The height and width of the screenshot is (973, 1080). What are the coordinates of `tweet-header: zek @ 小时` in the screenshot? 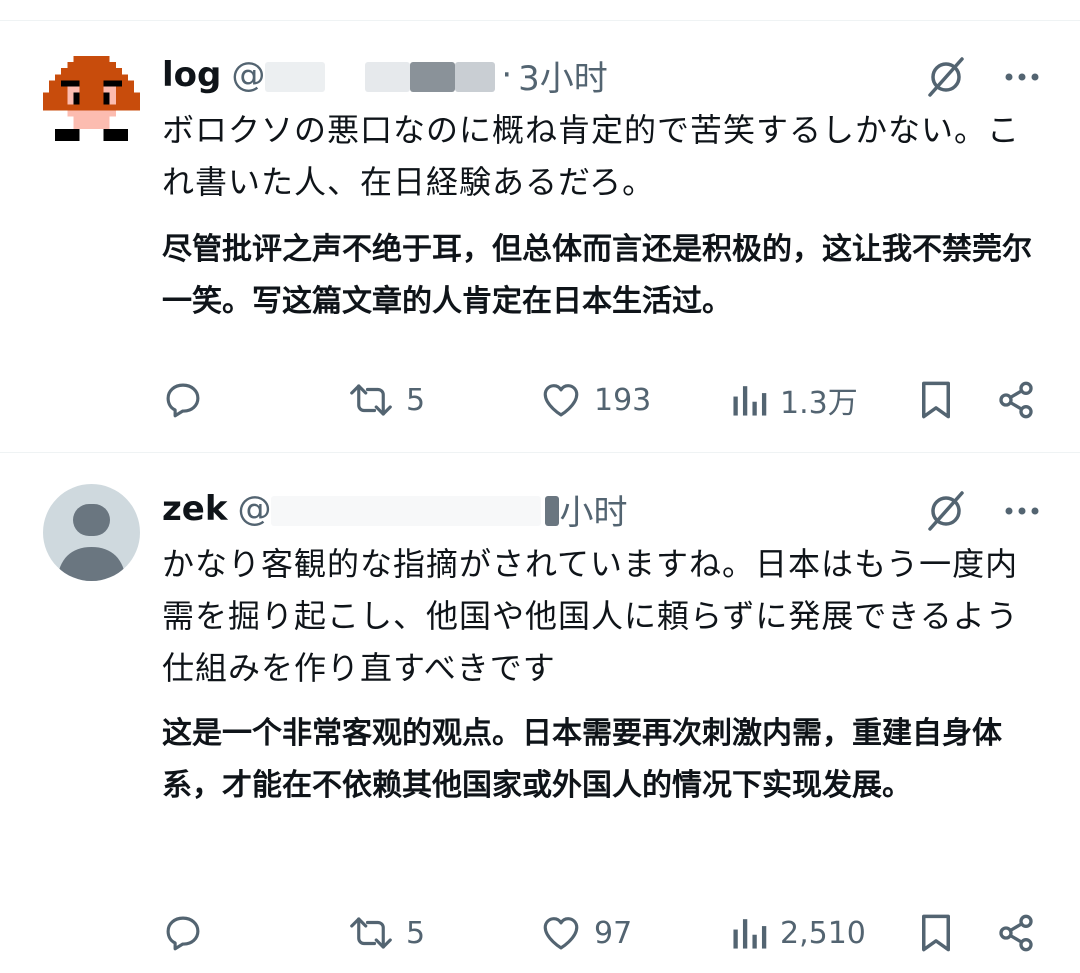 It's located at (394, 509).